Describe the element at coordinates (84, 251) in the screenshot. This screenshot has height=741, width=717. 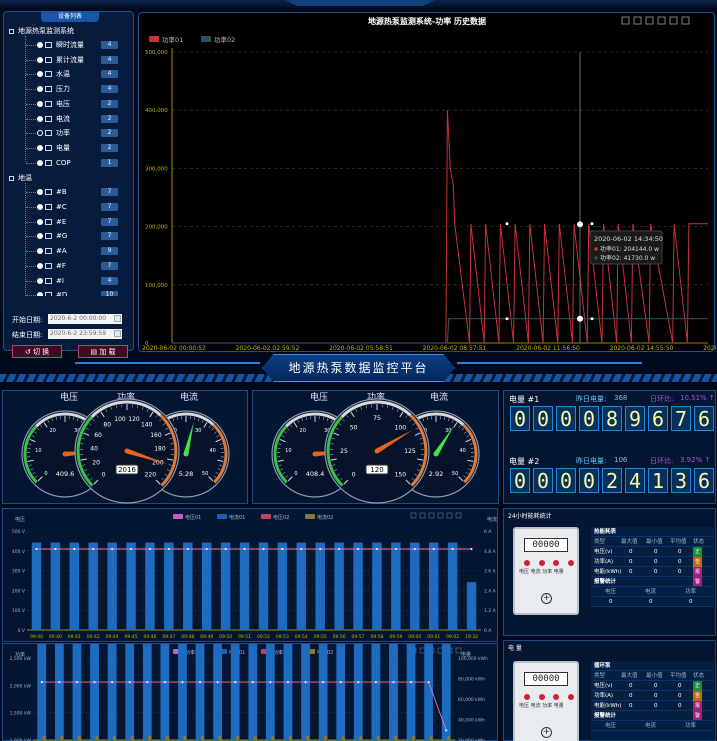
I see `tree-item: #A 9` at that location.